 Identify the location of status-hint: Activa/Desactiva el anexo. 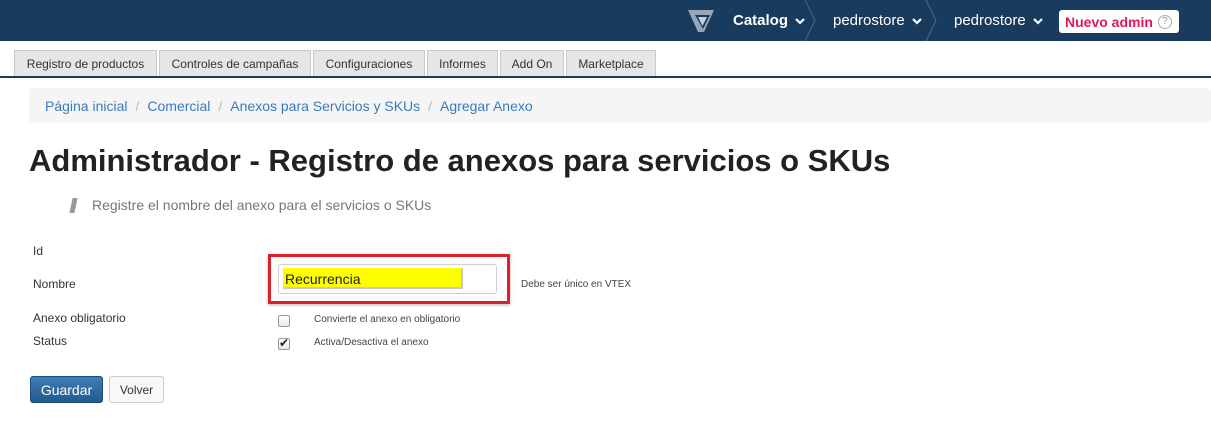
(371, 342).